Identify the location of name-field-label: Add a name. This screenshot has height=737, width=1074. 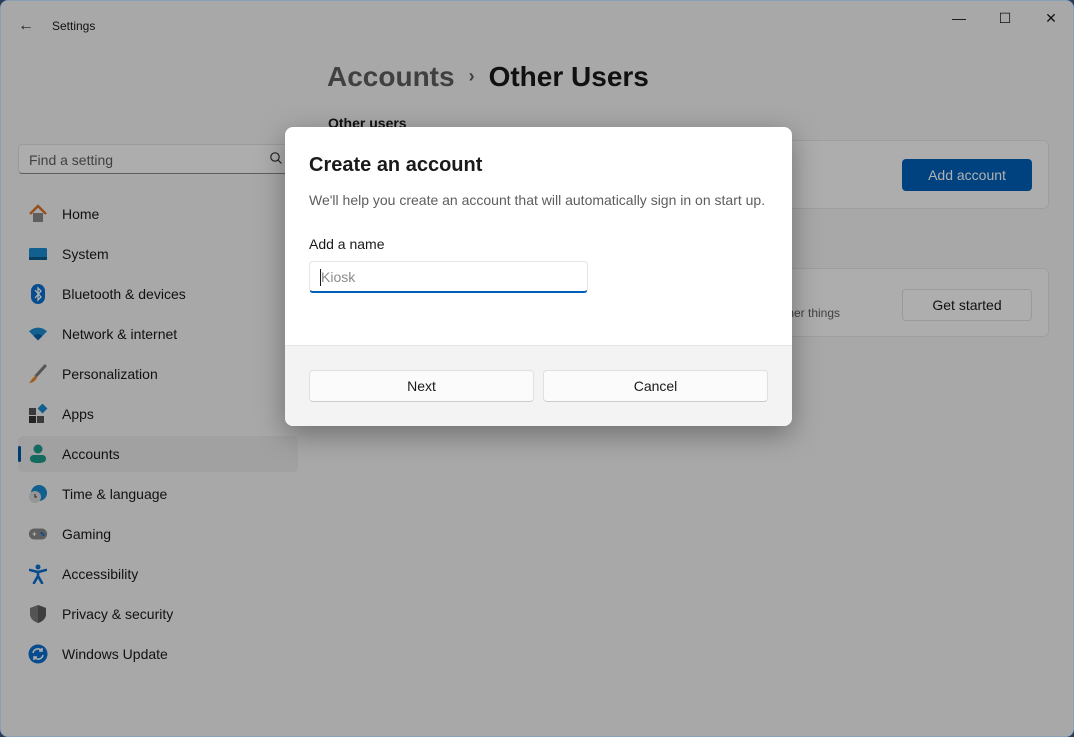
(347, 244).